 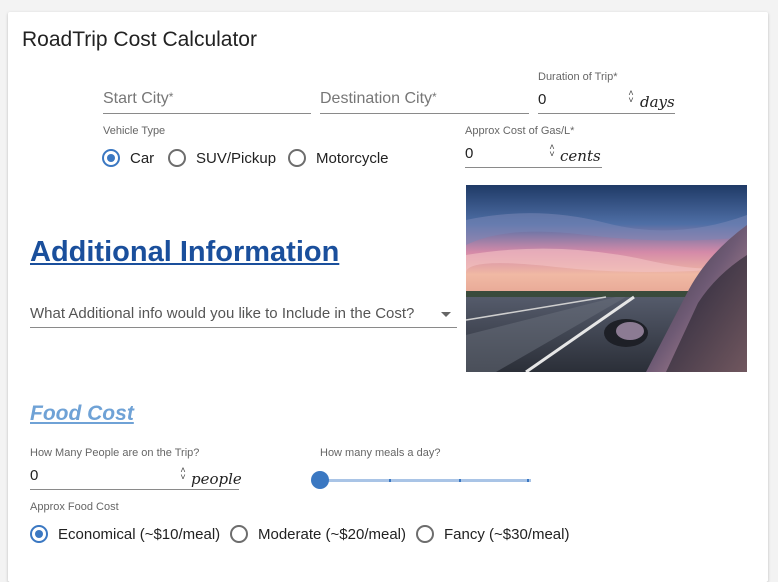 I want to click on destination-city-field: Destination City*, so click(x=424, y=101).